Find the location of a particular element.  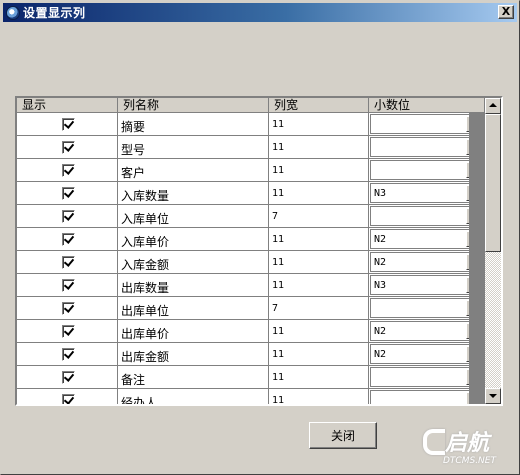

table-row: 摘要 11 is located at coordinates (251, 124).